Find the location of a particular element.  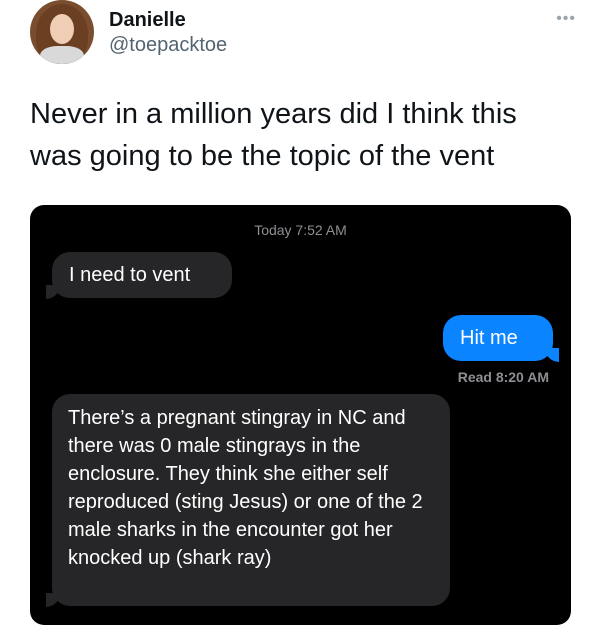

message-bubble-outgoing: Hit me is located at coordinates (498, 338).